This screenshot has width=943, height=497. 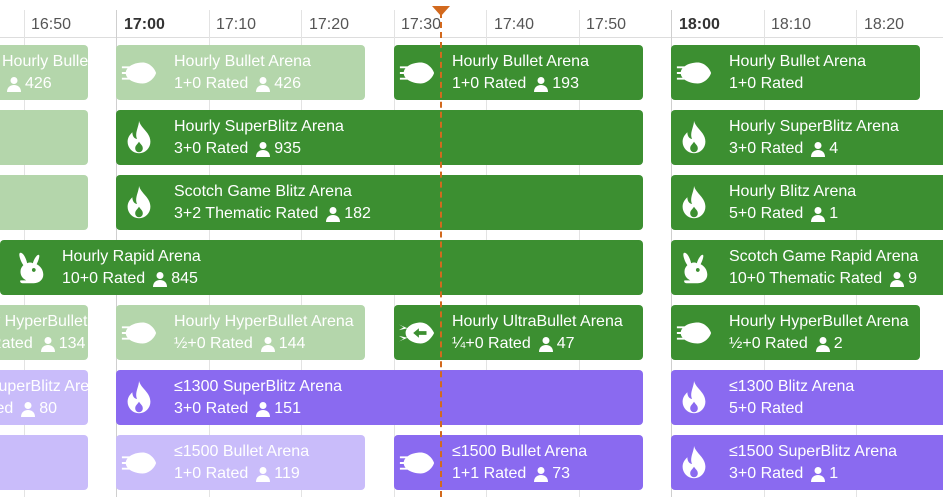 I want to click on tournament-mode: 3+2 Thematic Rated, so click(x=246, y=213).